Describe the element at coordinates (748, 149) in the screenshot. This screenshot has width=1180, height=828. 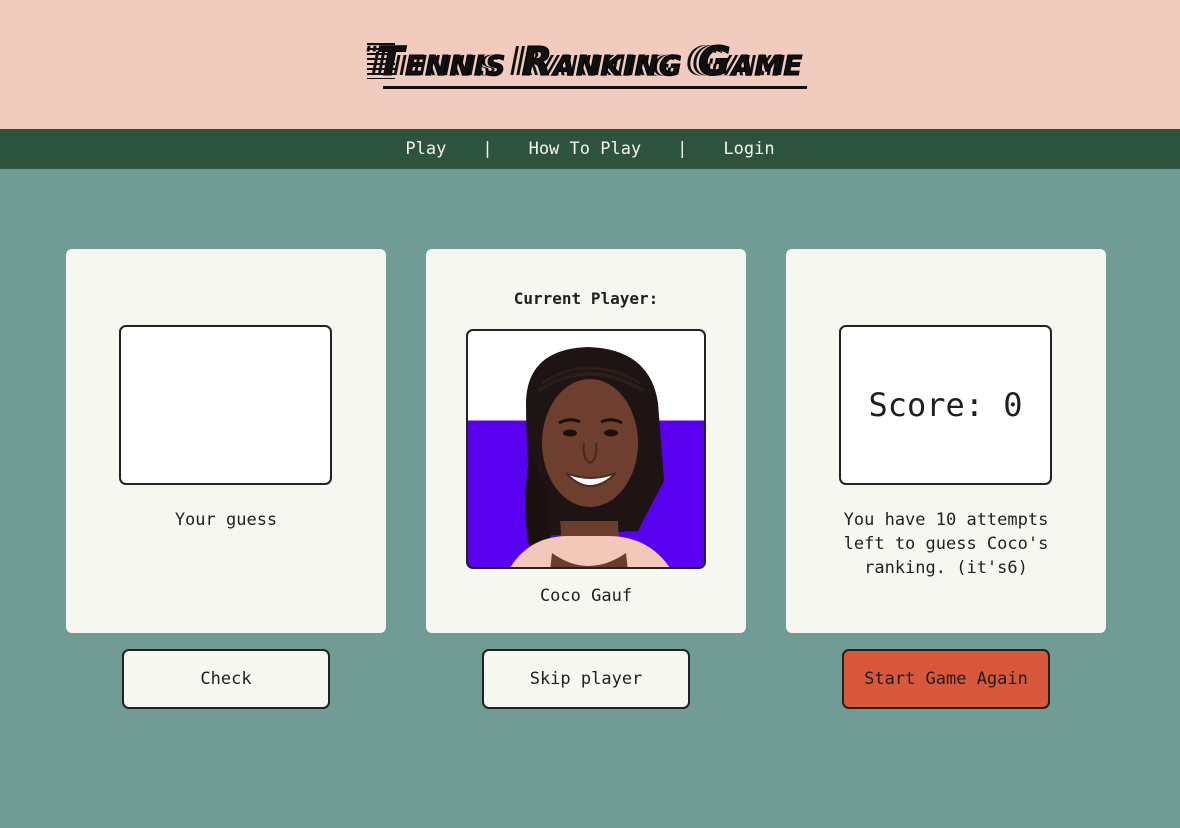
I see `nav-item-login: Login` at that location.